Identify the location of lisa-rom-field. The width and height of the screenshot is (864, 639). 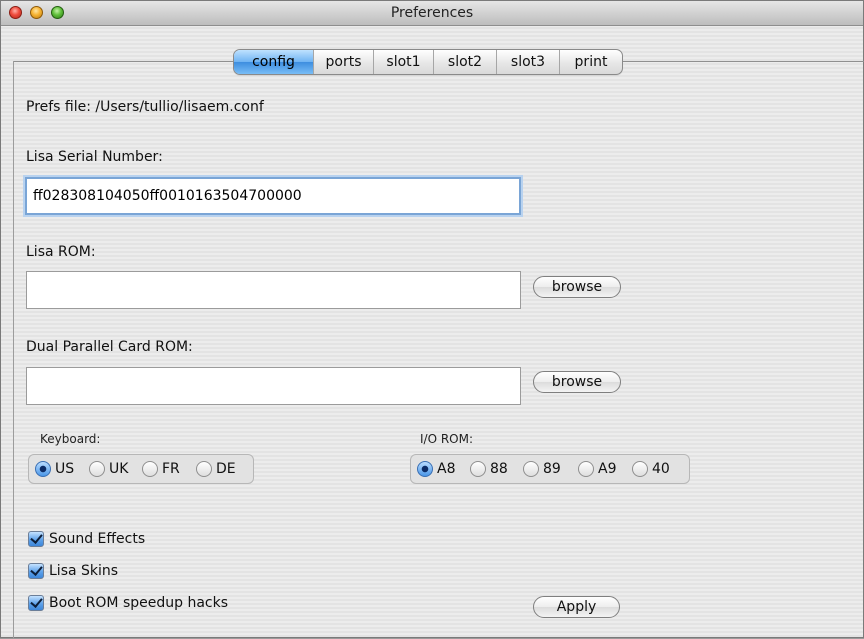
(273, 290).